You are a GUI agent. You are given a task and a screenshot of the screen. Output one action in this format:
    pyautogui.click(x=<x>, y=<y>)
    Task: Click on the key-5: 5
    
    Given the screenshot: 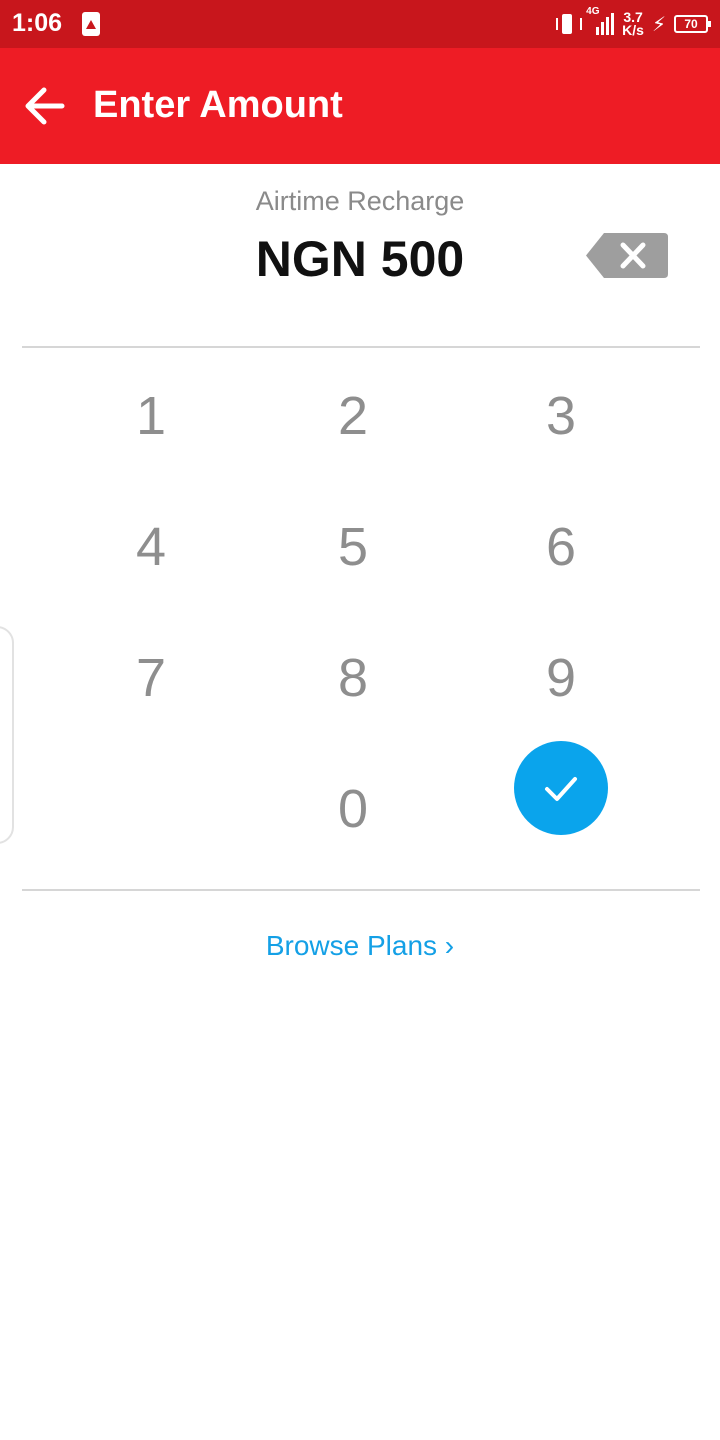 What is the action you would take?
    pyautogui.click(x=353, y=547)
    